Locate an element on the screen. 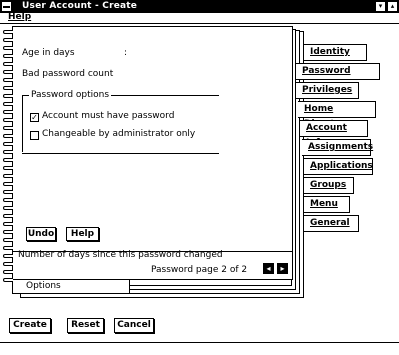 Image resolution: width=399 pixels, height=355 pixels. tab-applications: Applications is located at coordinates (338, 166).